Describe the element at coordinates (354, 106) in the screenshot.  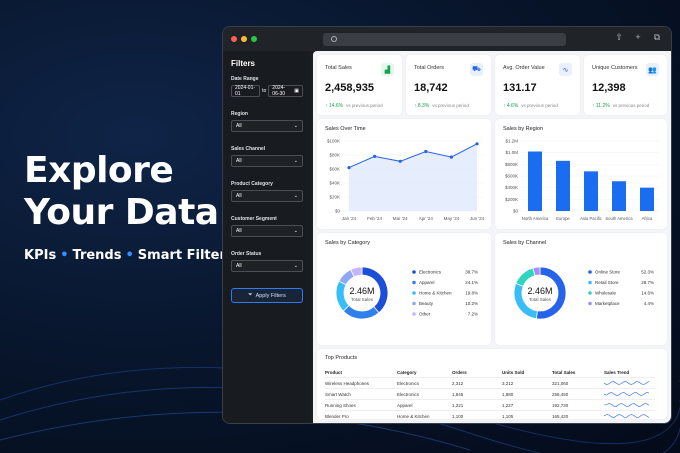
I see `kpi-change: ↑ 14.6% vs previous period` at that location.